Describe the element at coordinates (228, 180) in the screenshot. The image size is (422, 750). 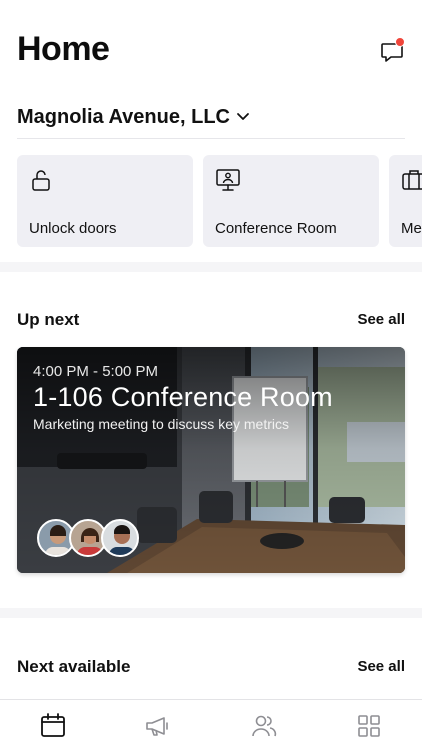
I see `presentation-screen-icon` at that location.